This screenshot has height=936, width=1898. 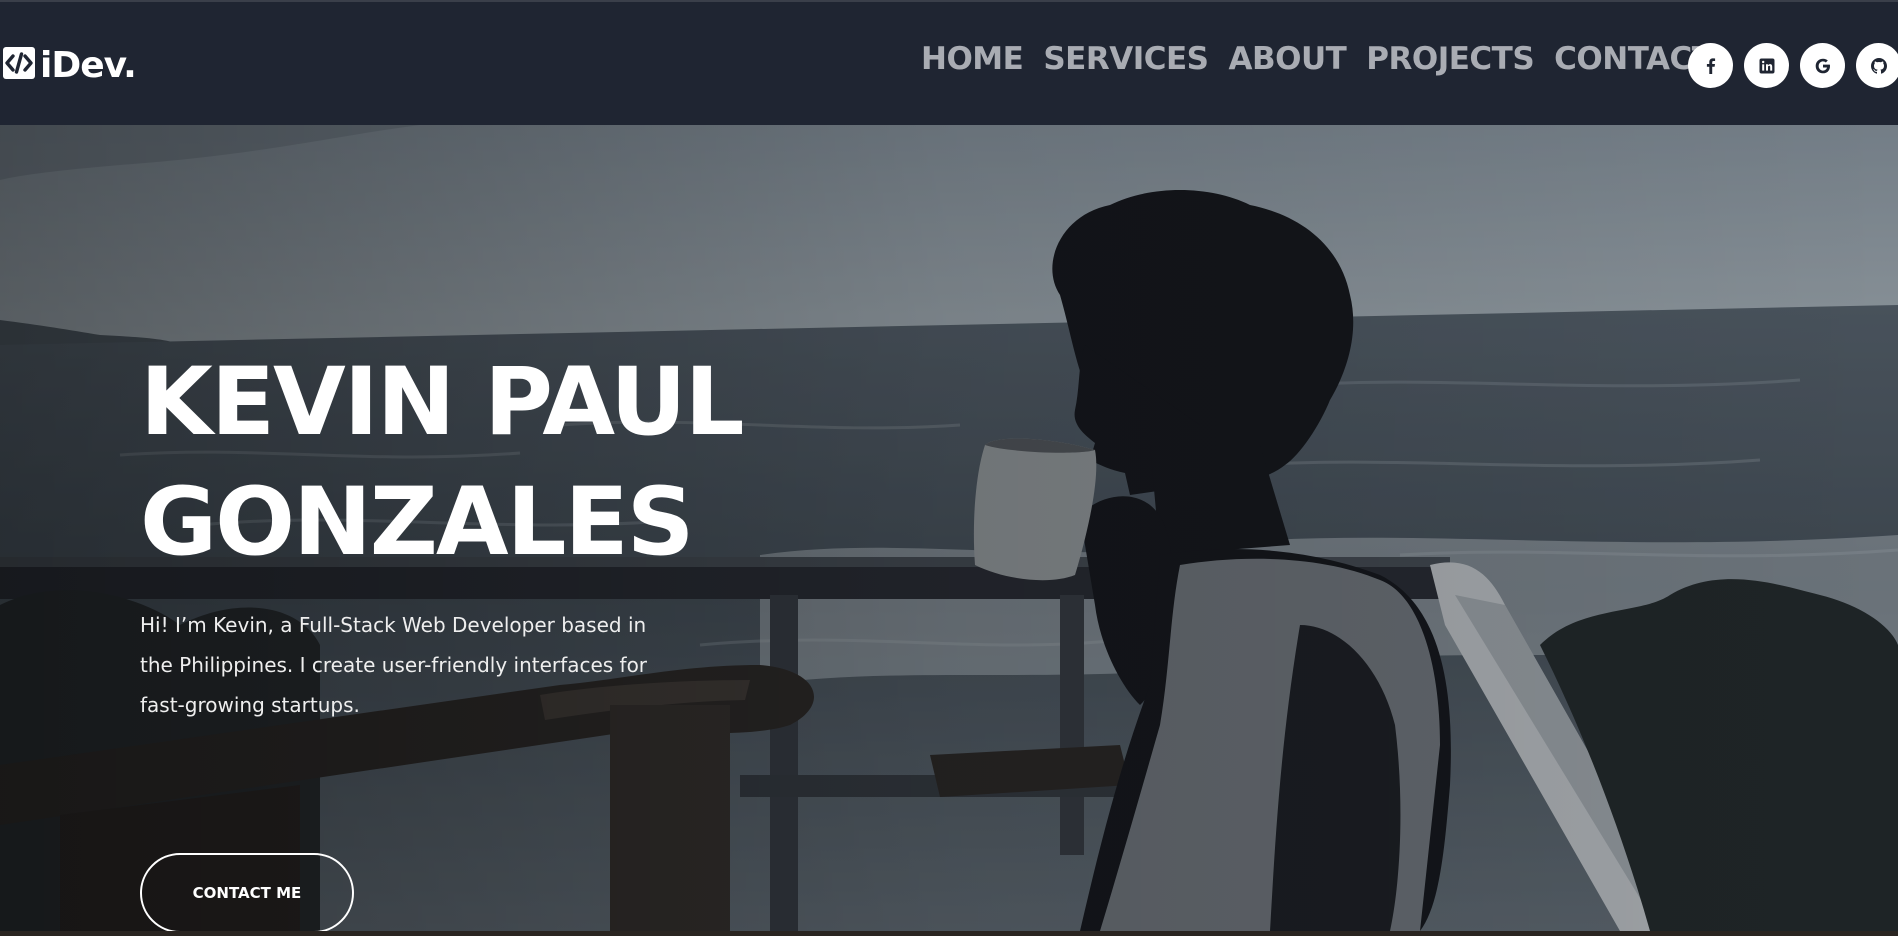 I want to click on contact-me-button: CONTACT ME, so click(x=247, y=892).